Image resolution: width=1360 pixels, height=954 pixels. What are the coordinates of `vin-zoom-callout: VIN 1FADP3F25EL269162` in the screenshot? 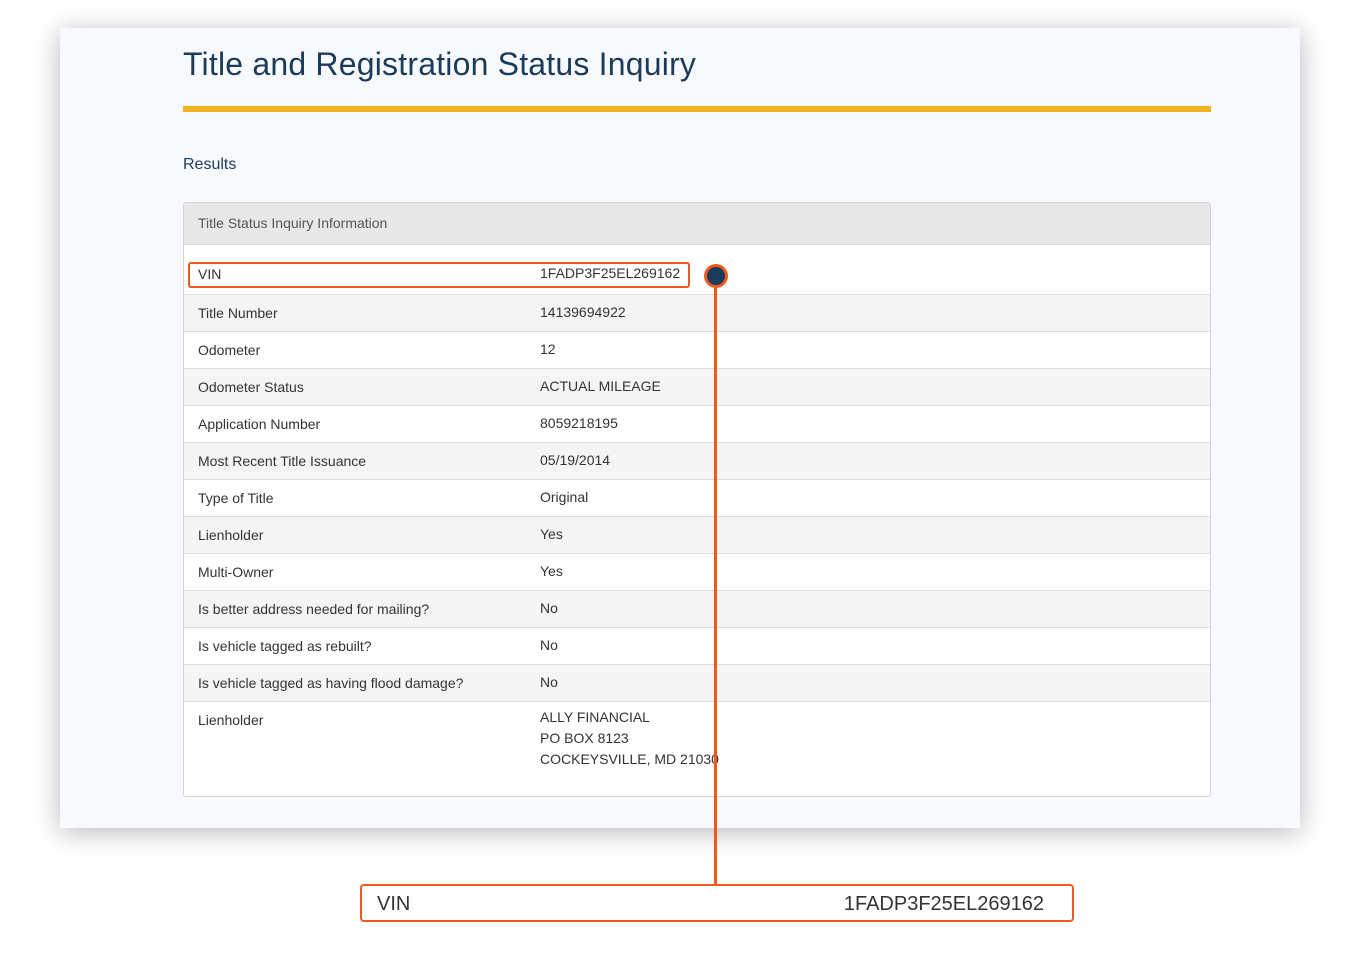 It's located at (717, 903).